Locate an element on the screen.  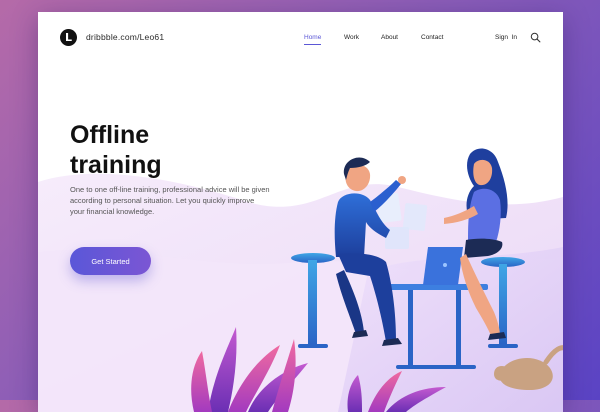
search-icon is located at coordinates (535, 37).